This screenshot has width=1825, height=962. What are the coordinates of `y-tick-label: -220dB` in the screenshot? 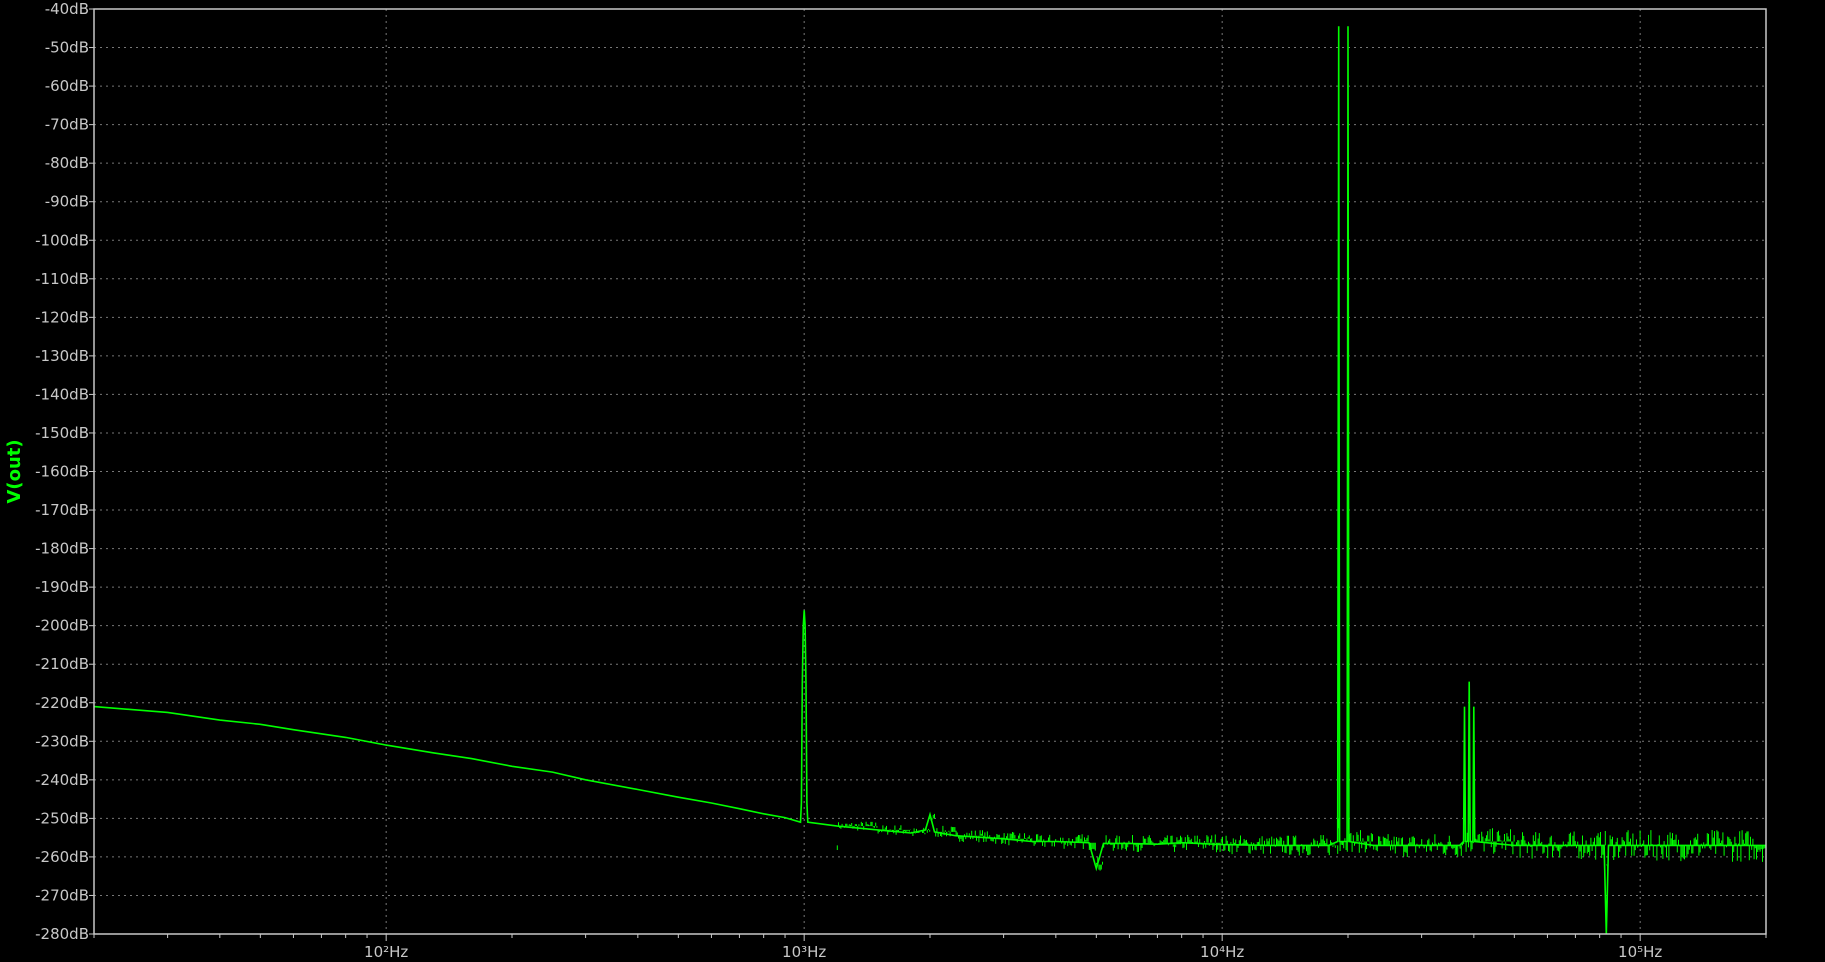 It's located at (62, 703).